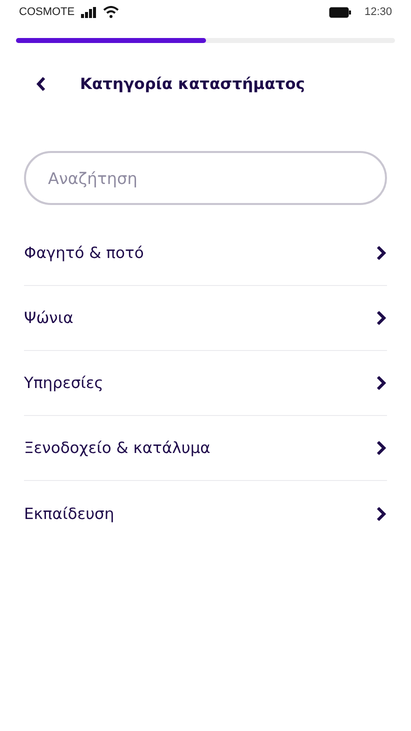  Describe the element at coordinates (47, 12) in the screenshot. I see `carrier-name: COSMOTE` at that location.